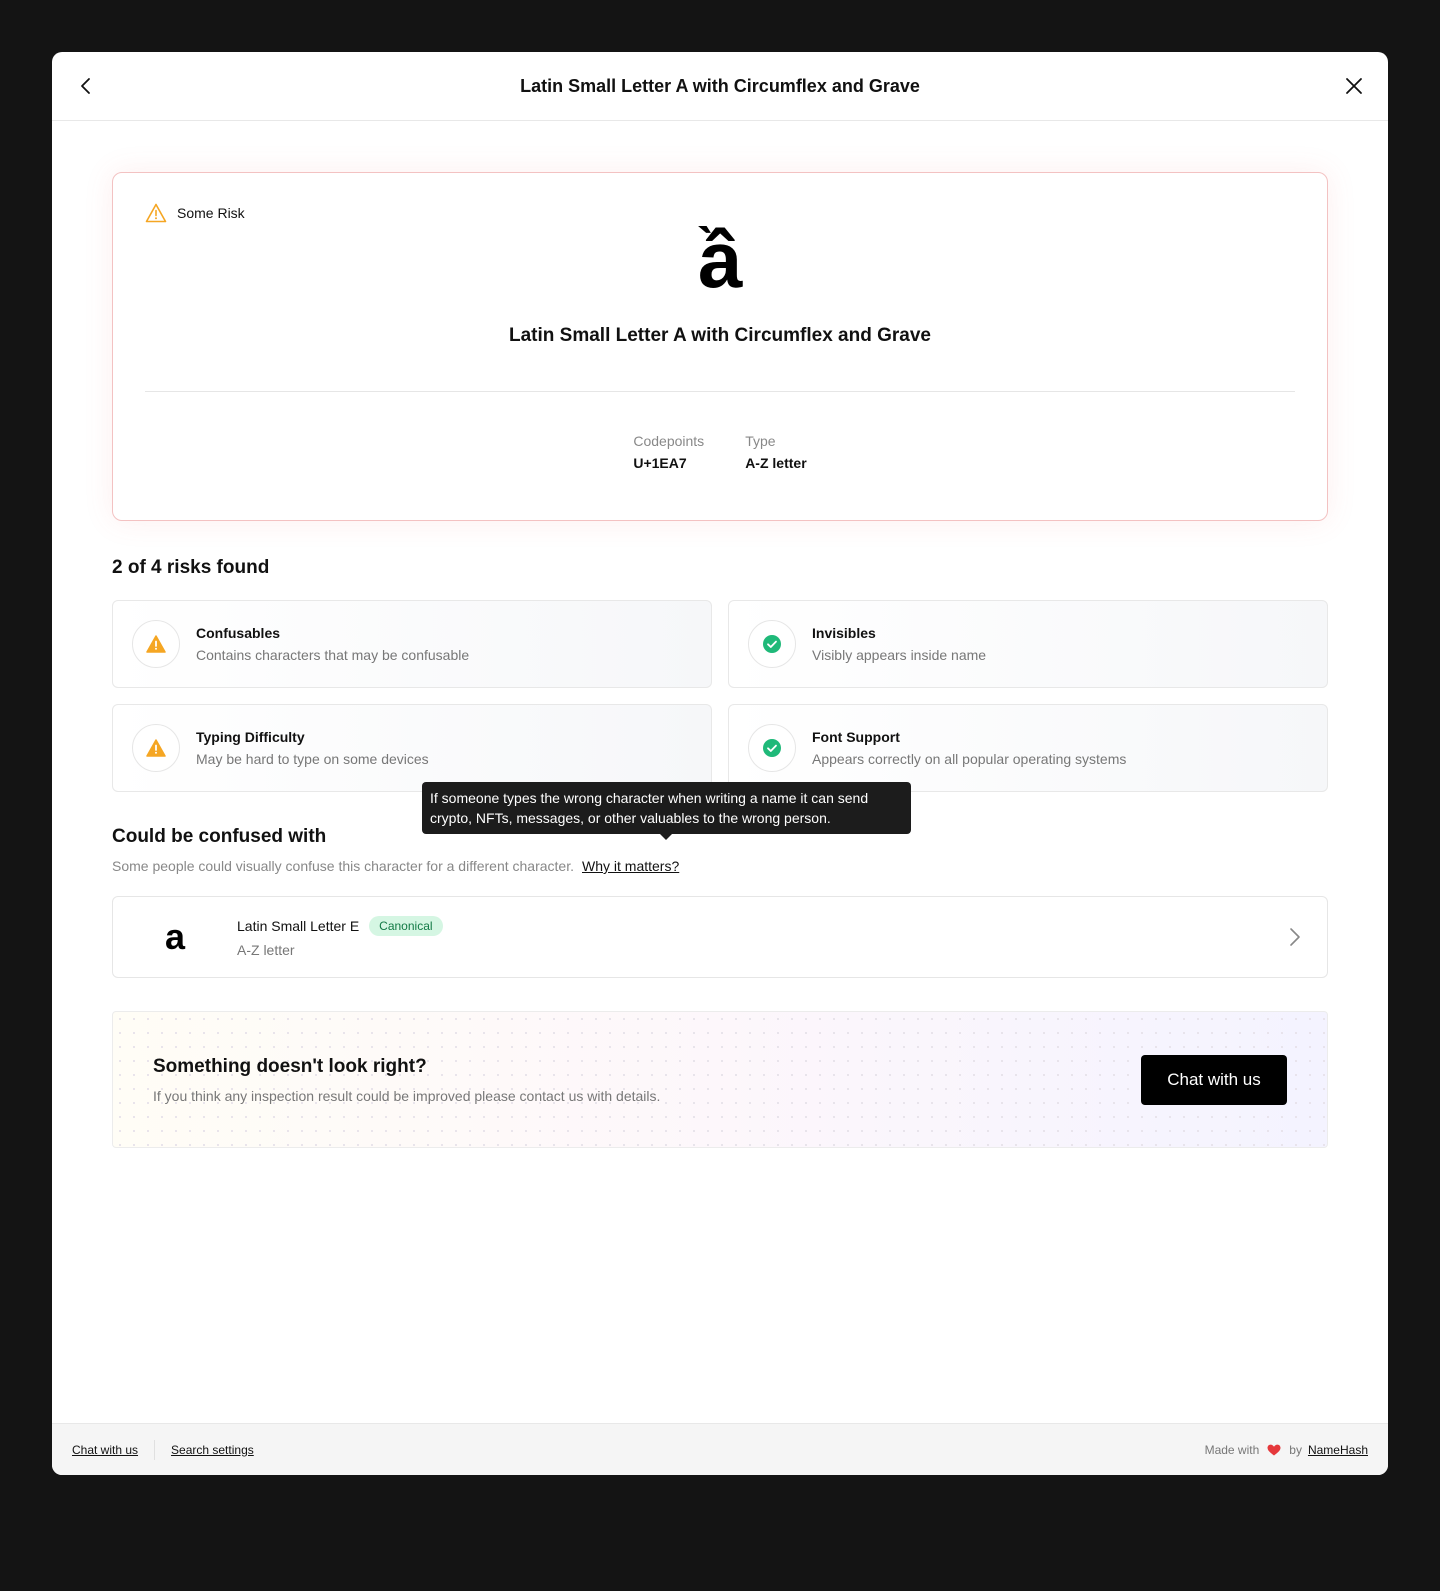  What do you see at coordinates (844, 633) in the screenshot?
I see `risk-name: Invisibles` at bounding box center [844, 633].